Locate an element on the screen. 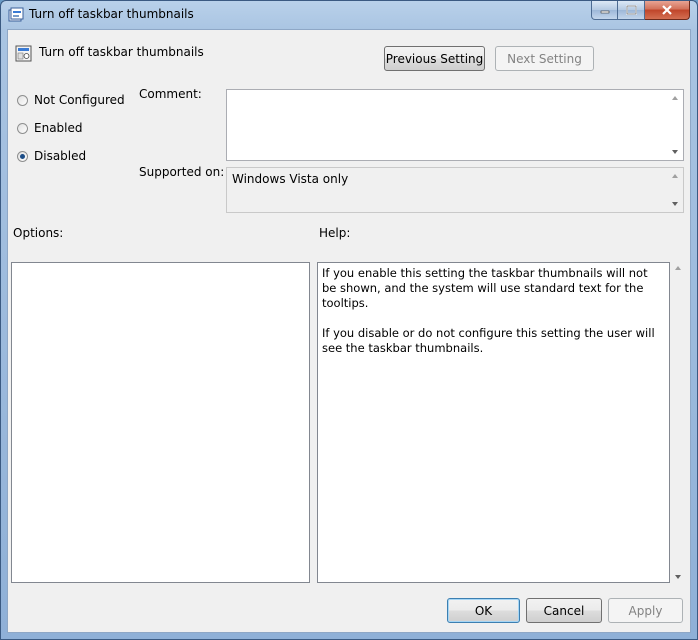  not-configured-radio: Not Configured is located at coordinates (71, 100).